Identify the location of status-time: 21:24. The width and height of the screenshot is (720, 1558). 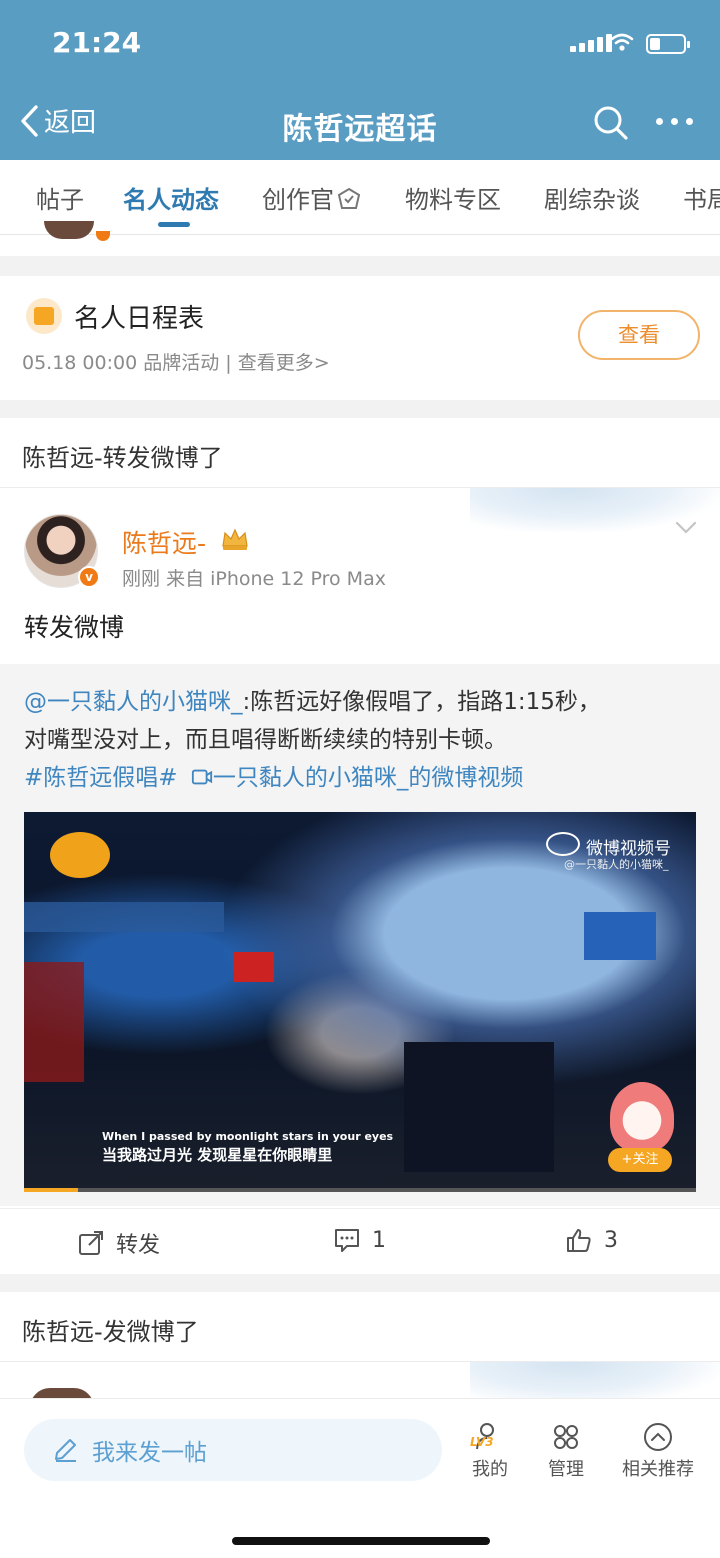
(97, 42).